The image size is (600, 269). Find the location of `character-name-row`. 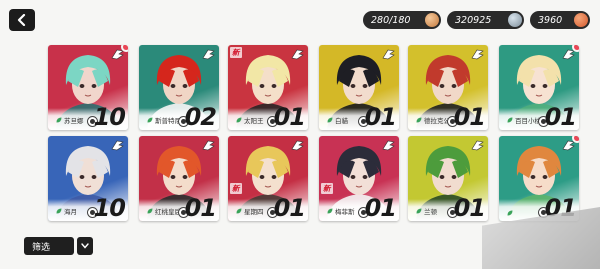

character-name-row is located at coordinates (511, 213).